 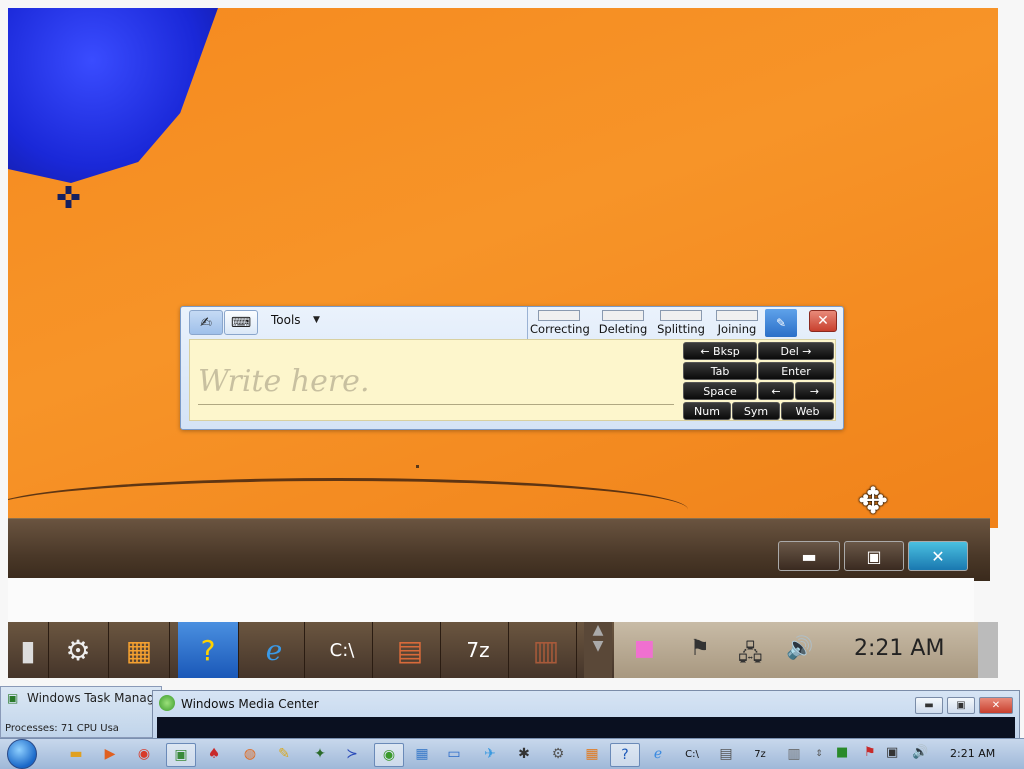 I want to click on pen-icon: ✍, so click(x=206, y=322).